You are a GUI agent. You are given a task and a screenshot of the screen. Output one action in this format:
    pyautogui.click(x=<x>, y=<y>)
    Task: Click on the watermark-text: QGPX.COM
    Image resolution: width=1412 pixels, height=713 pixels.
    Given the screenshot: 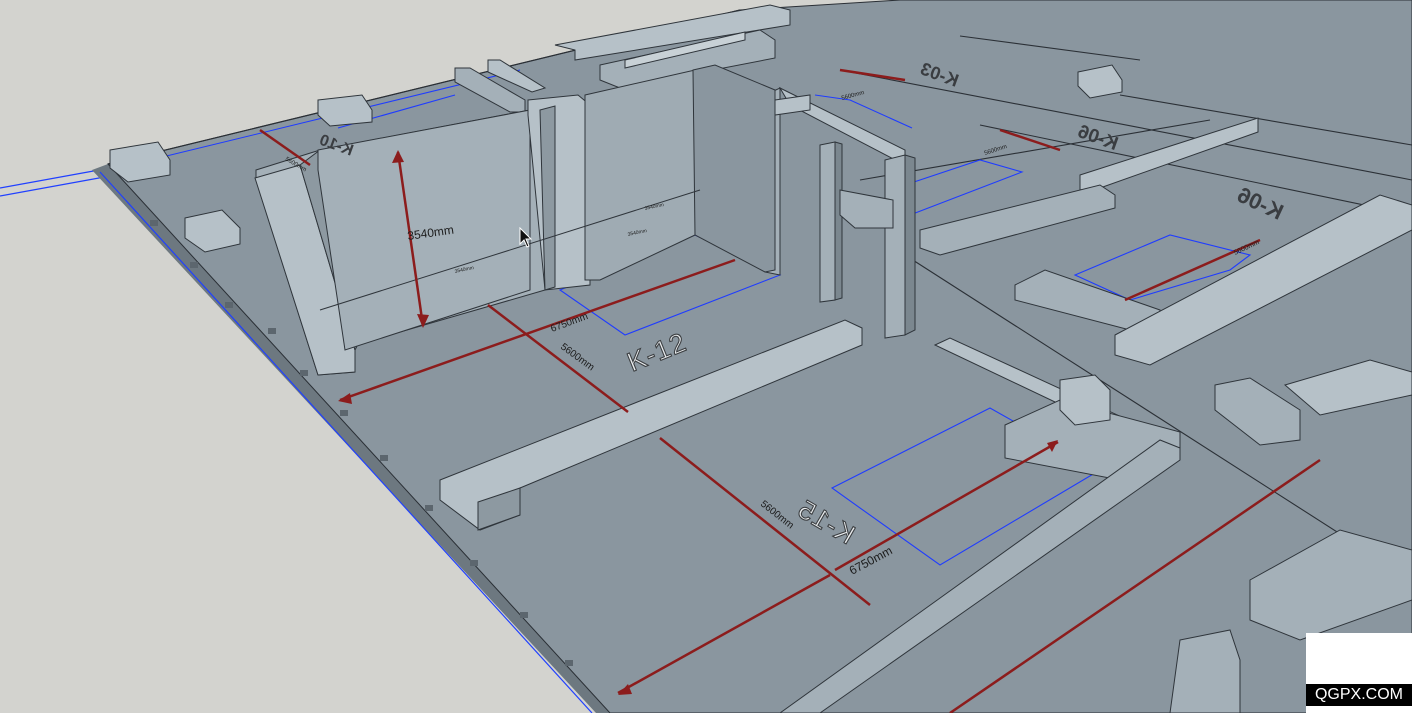 What is the action you would take?
    pyautogui.click(x=1359, y=695)
    